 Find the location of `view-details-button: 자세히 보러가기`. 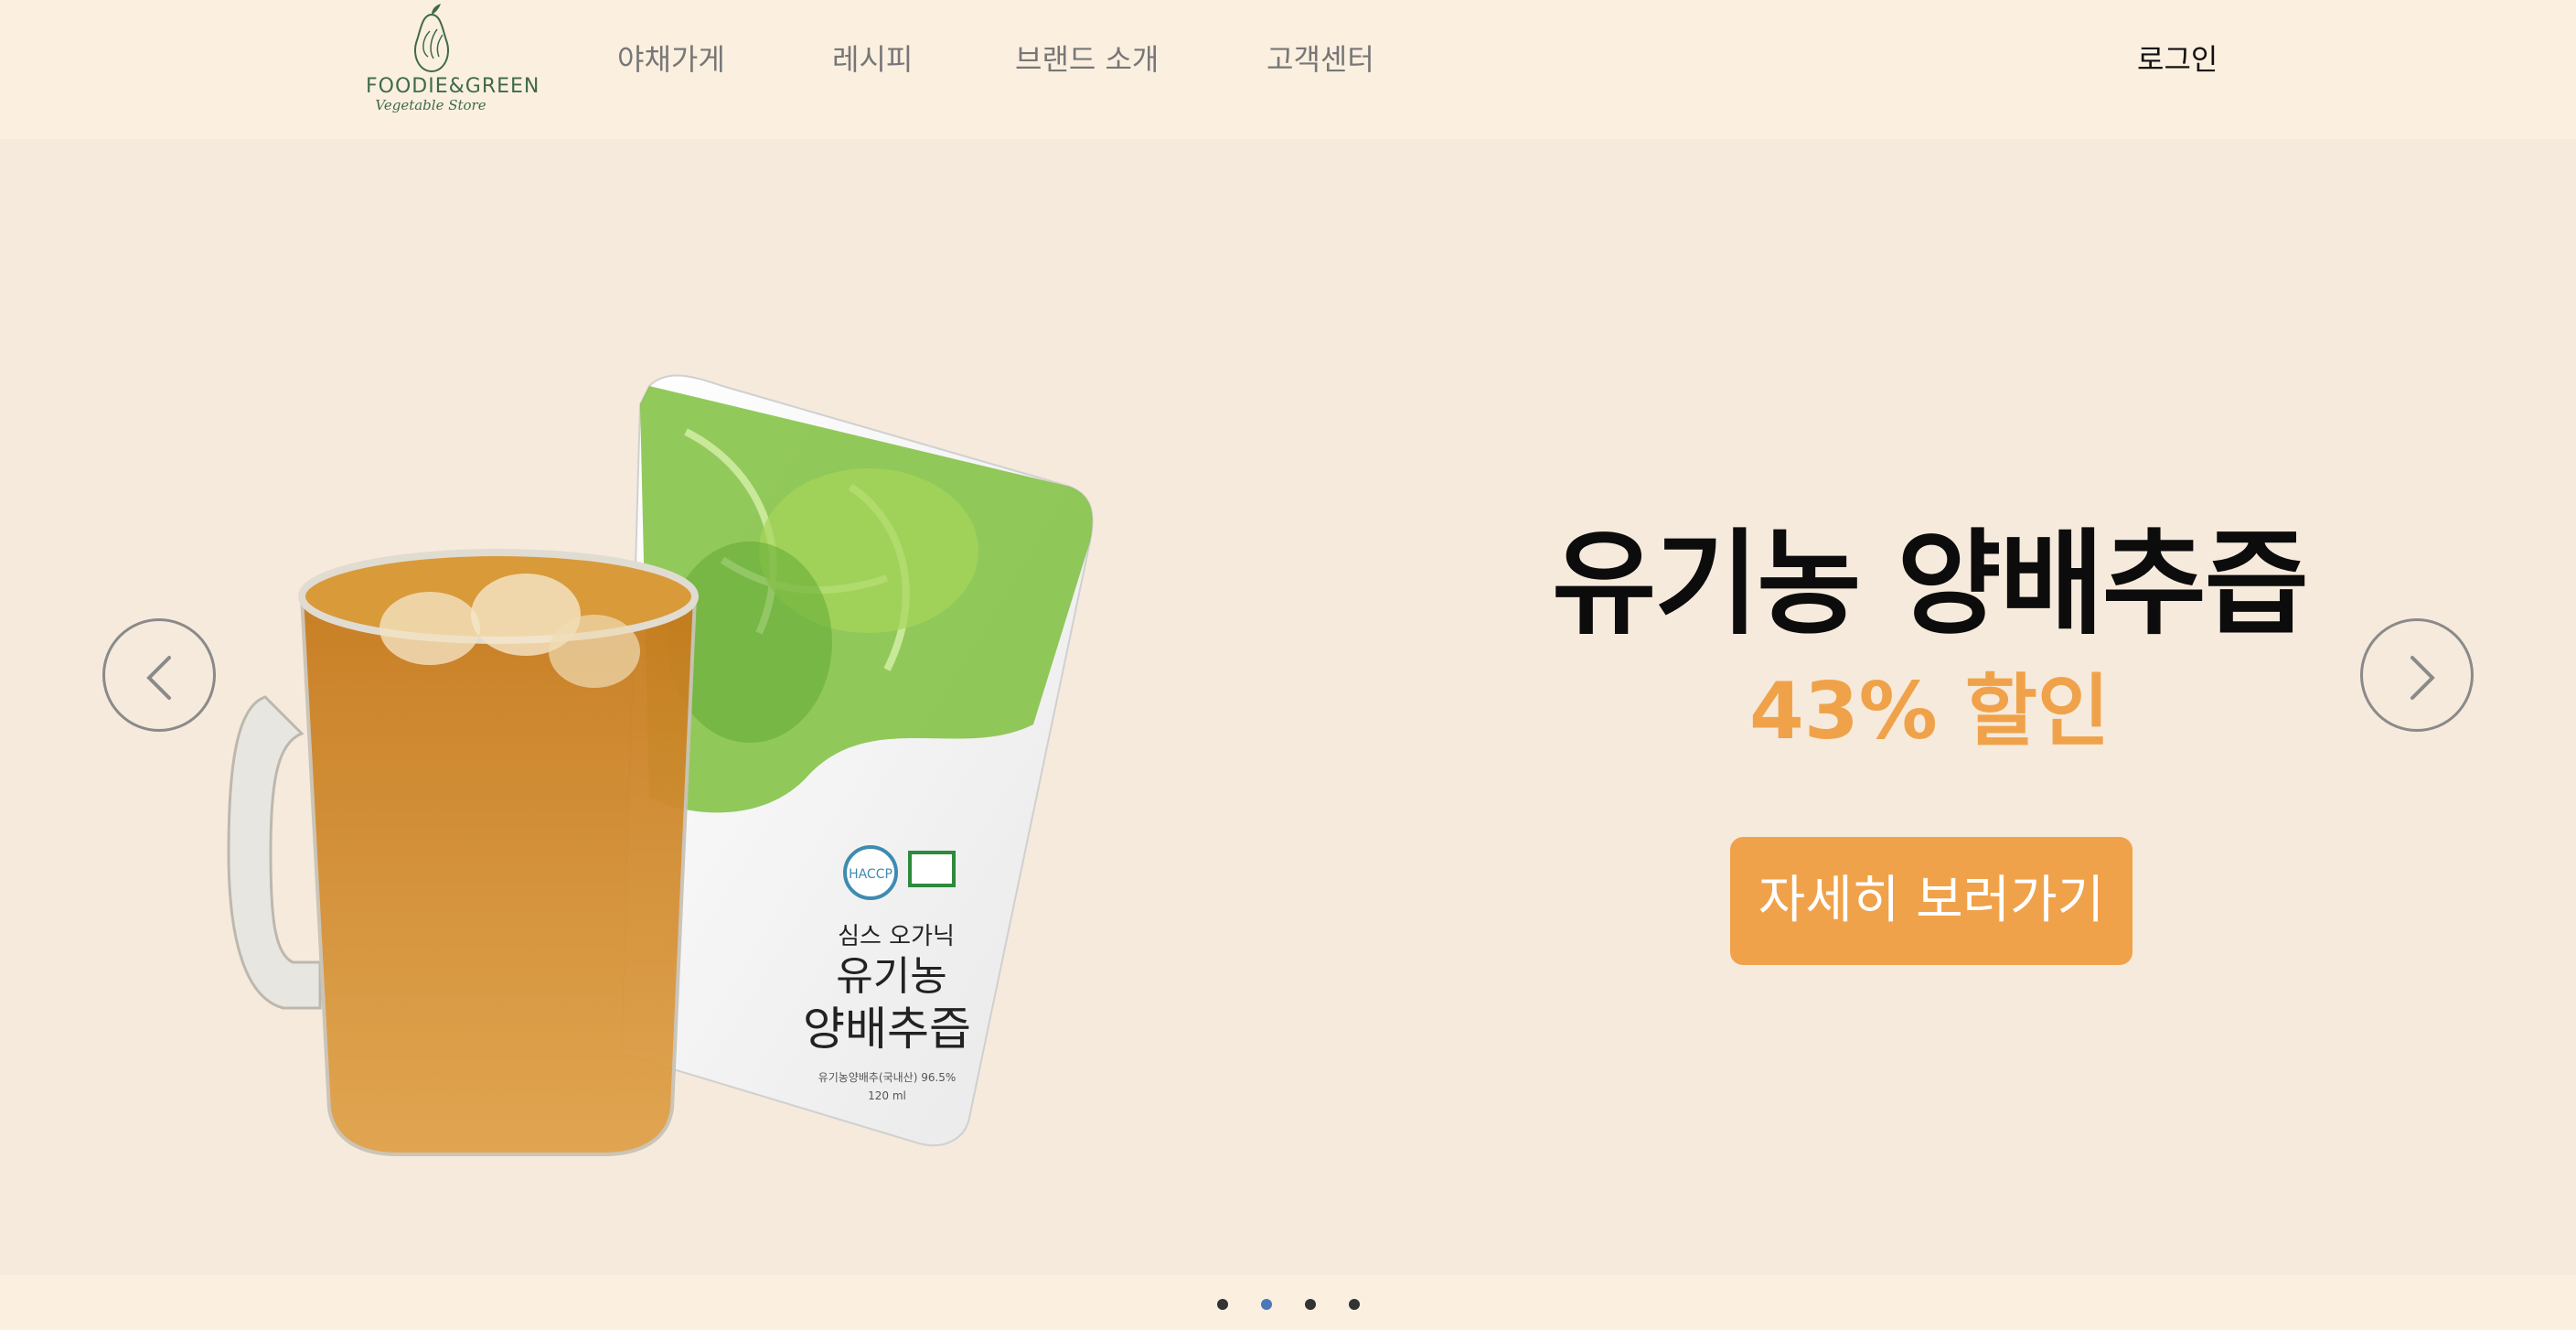

view-details-button: 자세히 보러가기 is located at coordinates (1931, 901).